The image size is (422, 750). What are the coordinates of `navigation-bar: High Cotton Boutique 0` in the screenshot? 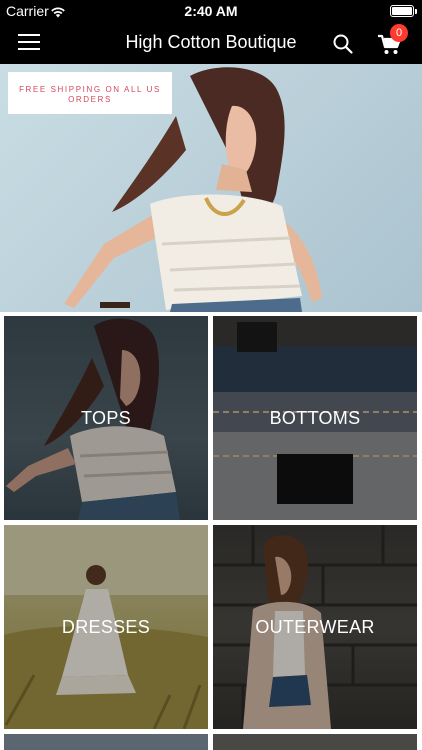 It's located at (211, 43).